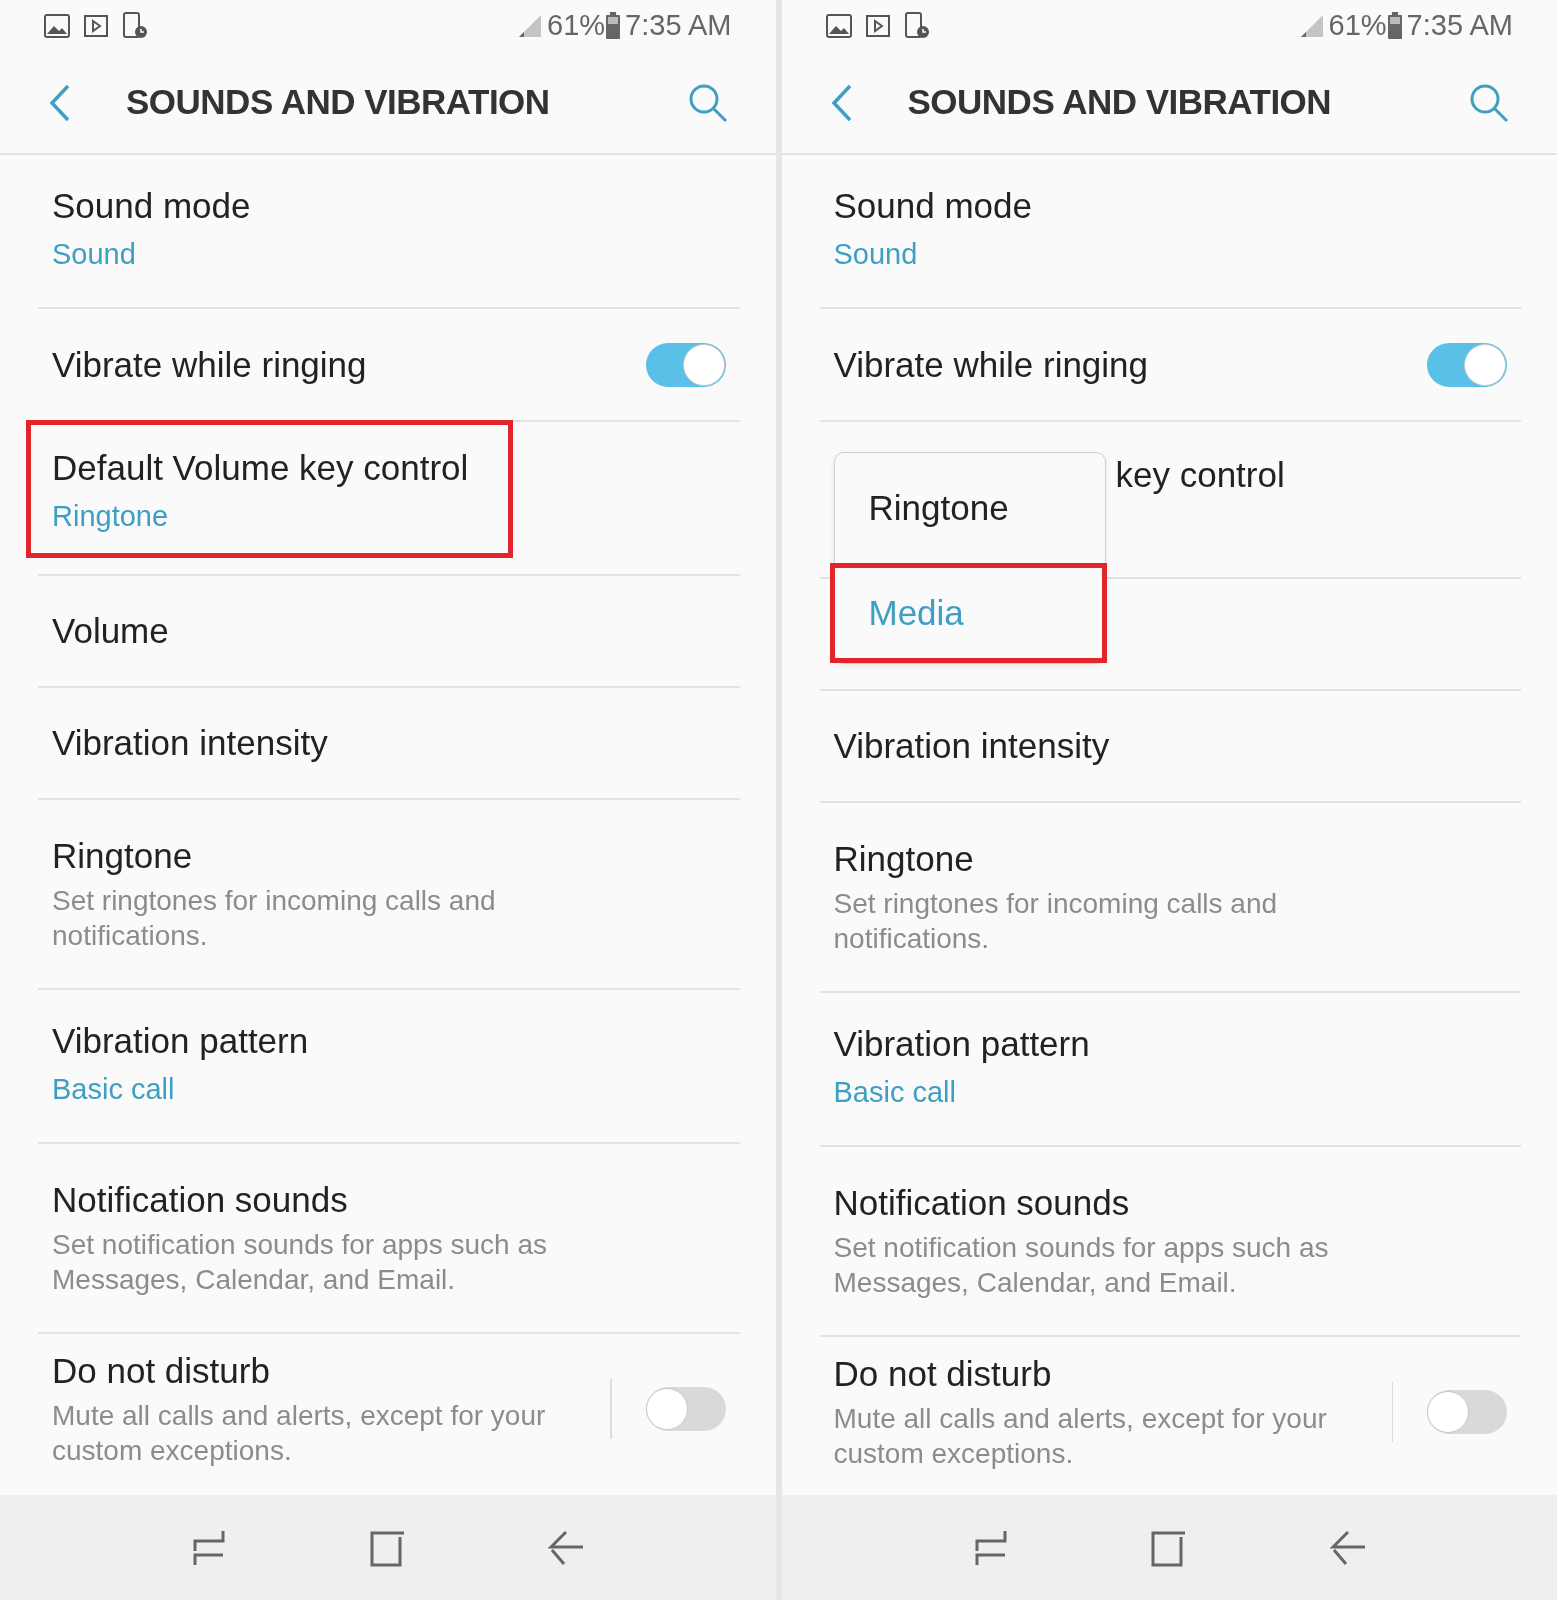 This screenshot has width=1557, height=1600. Describe the element at coordinates (111, 631) in the screenshot. I see `setting-title: Volume` at that location.